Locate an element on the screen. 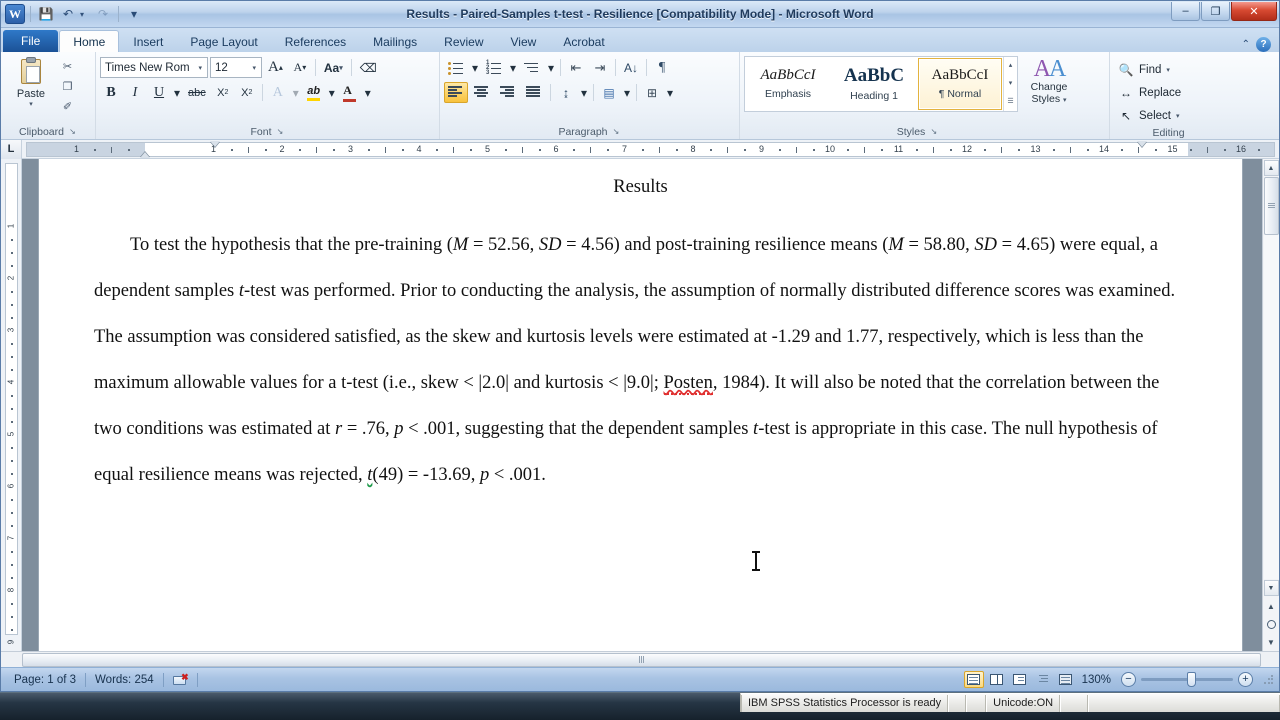 The height and width of the screenshot is (720, 1280). zoom-in-button: + is located at coordinates (1245, 679).